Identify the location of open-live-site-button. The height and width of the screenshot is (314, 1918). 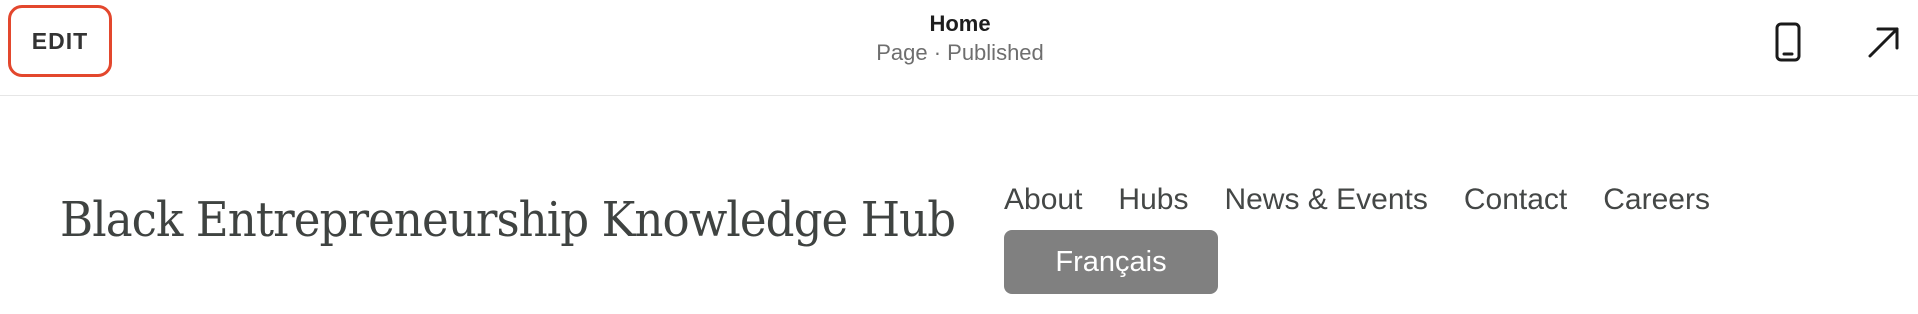
(1884, 42).